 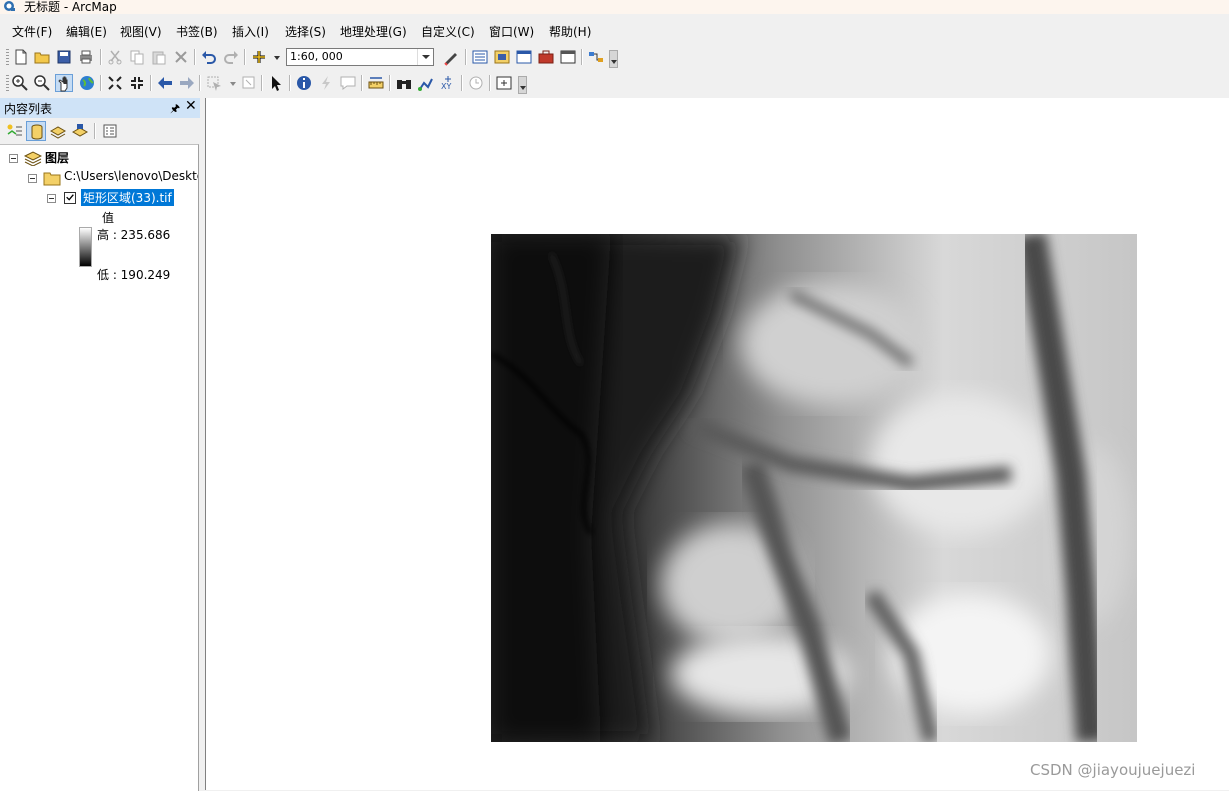 I want to click on raster-layer-name: 矩形区域(33).tif, so click(x=127, y=197).